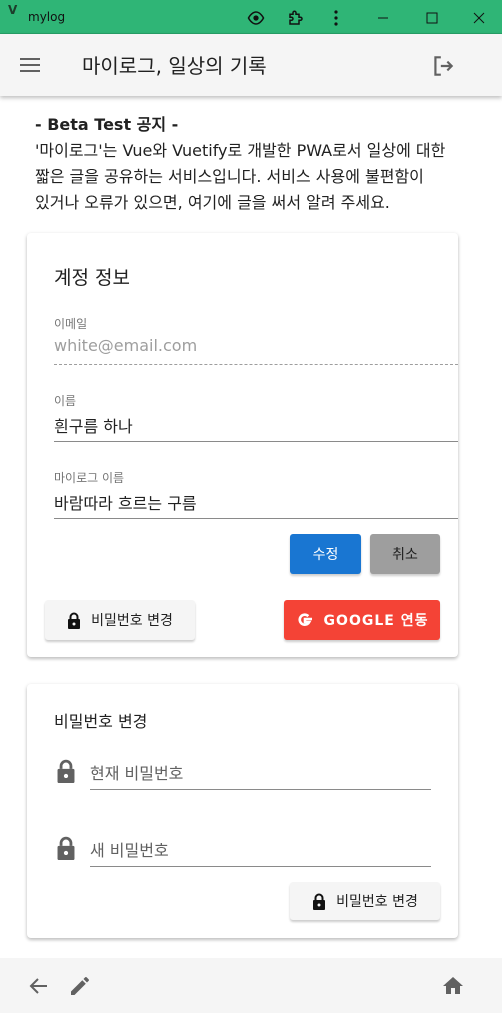  I want to click on logout-icon, so click(443, 66).